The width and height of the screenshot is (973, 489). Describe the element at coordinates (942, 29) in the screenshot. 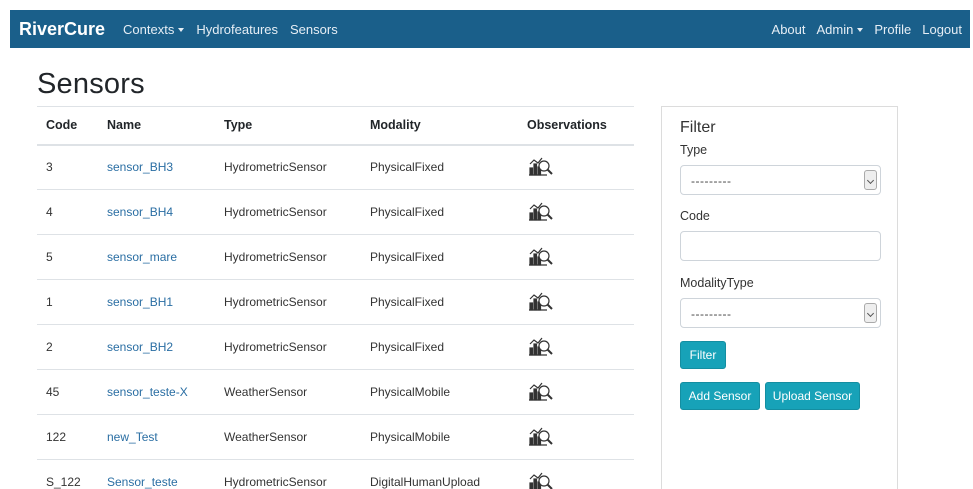

I see `nav-logout: Logout` at that location.